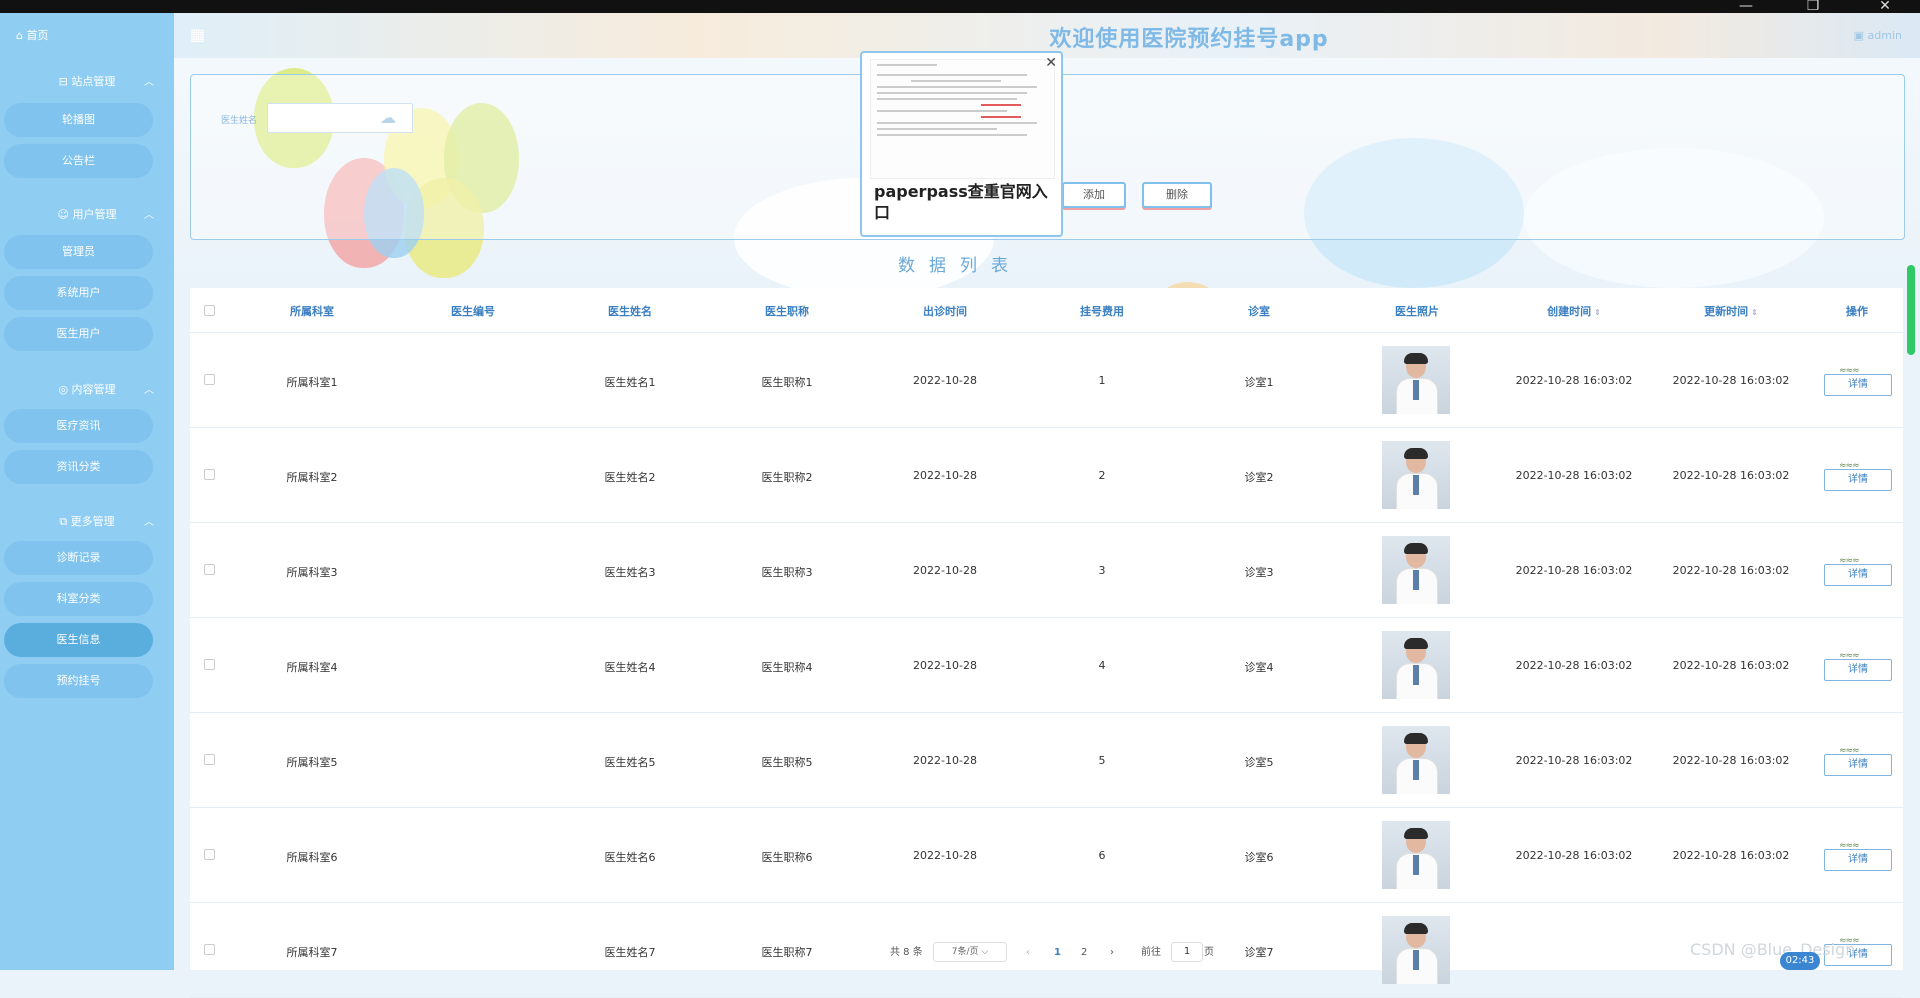 The image size is (1920, 998). What do you see at coordinates (87, 523) in the screenshot?
I see `sidebar-group-more: ⧉ 更多管理 ︿` at bounding box center [87, 523].